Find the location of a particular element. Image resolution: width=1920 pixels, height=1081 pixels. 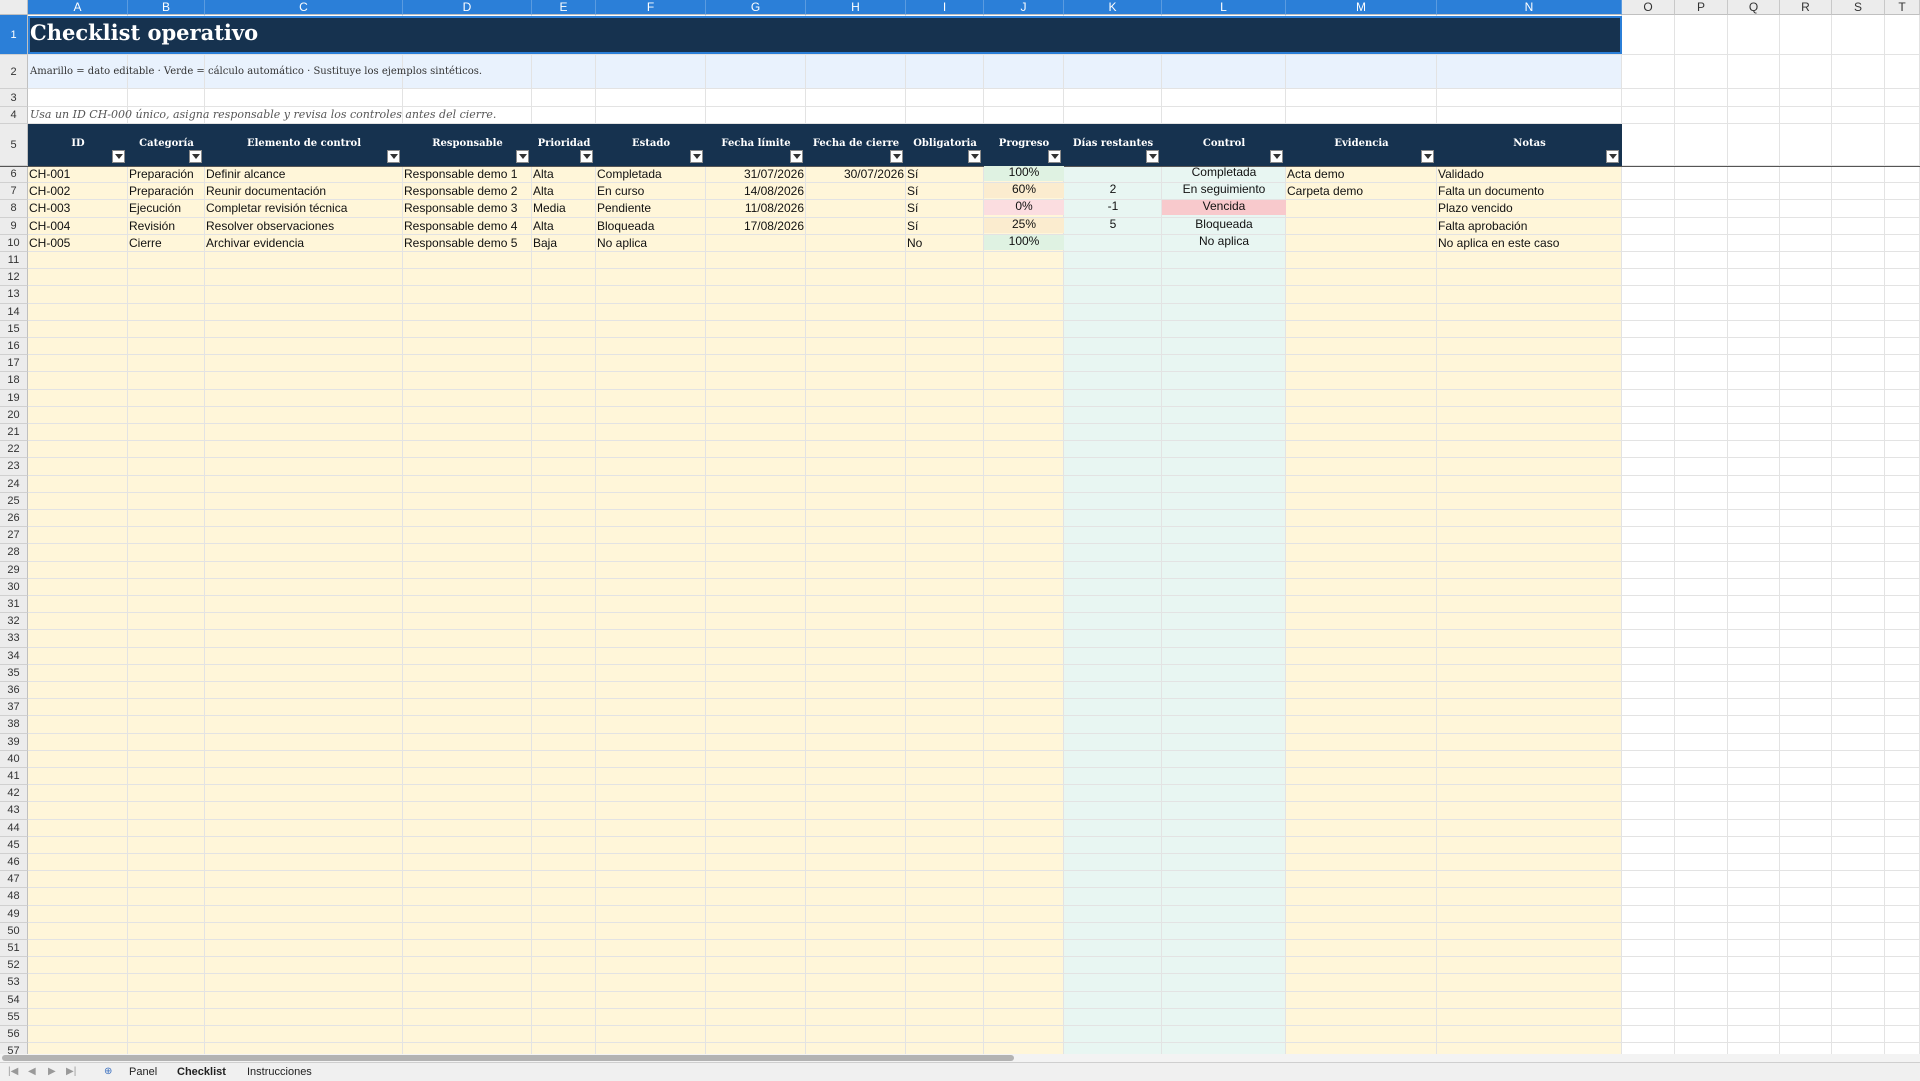

cell-categoria: Cierre is located at coordinates (166, 243).